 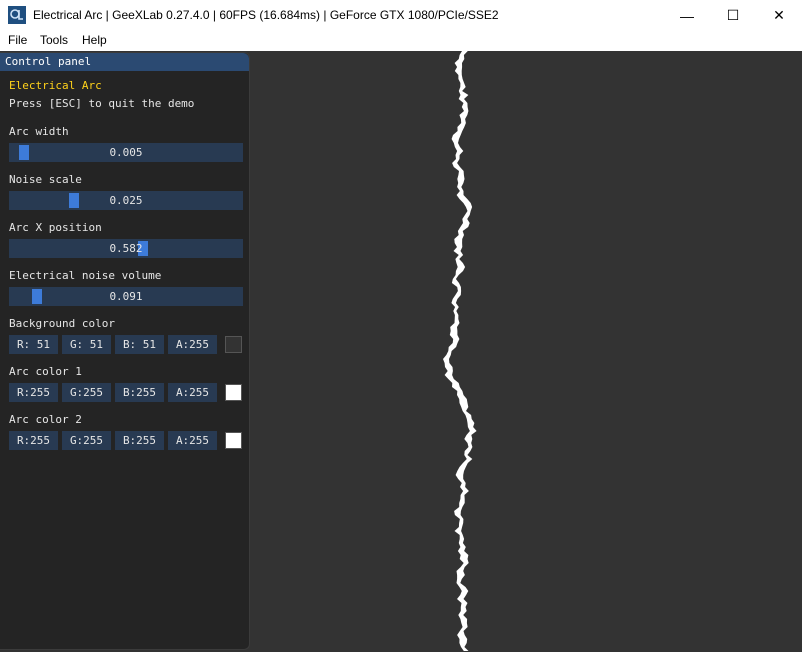 I want to click on arc-width-slider: 0.005, so click(x=126, y=152).